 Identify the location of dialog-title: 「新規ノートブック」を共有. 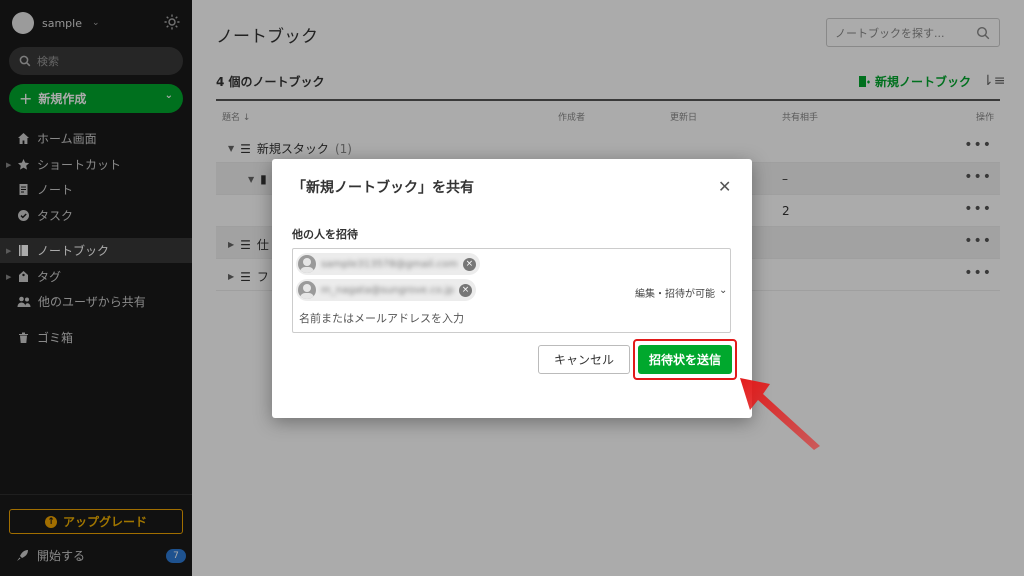
(383, 188).